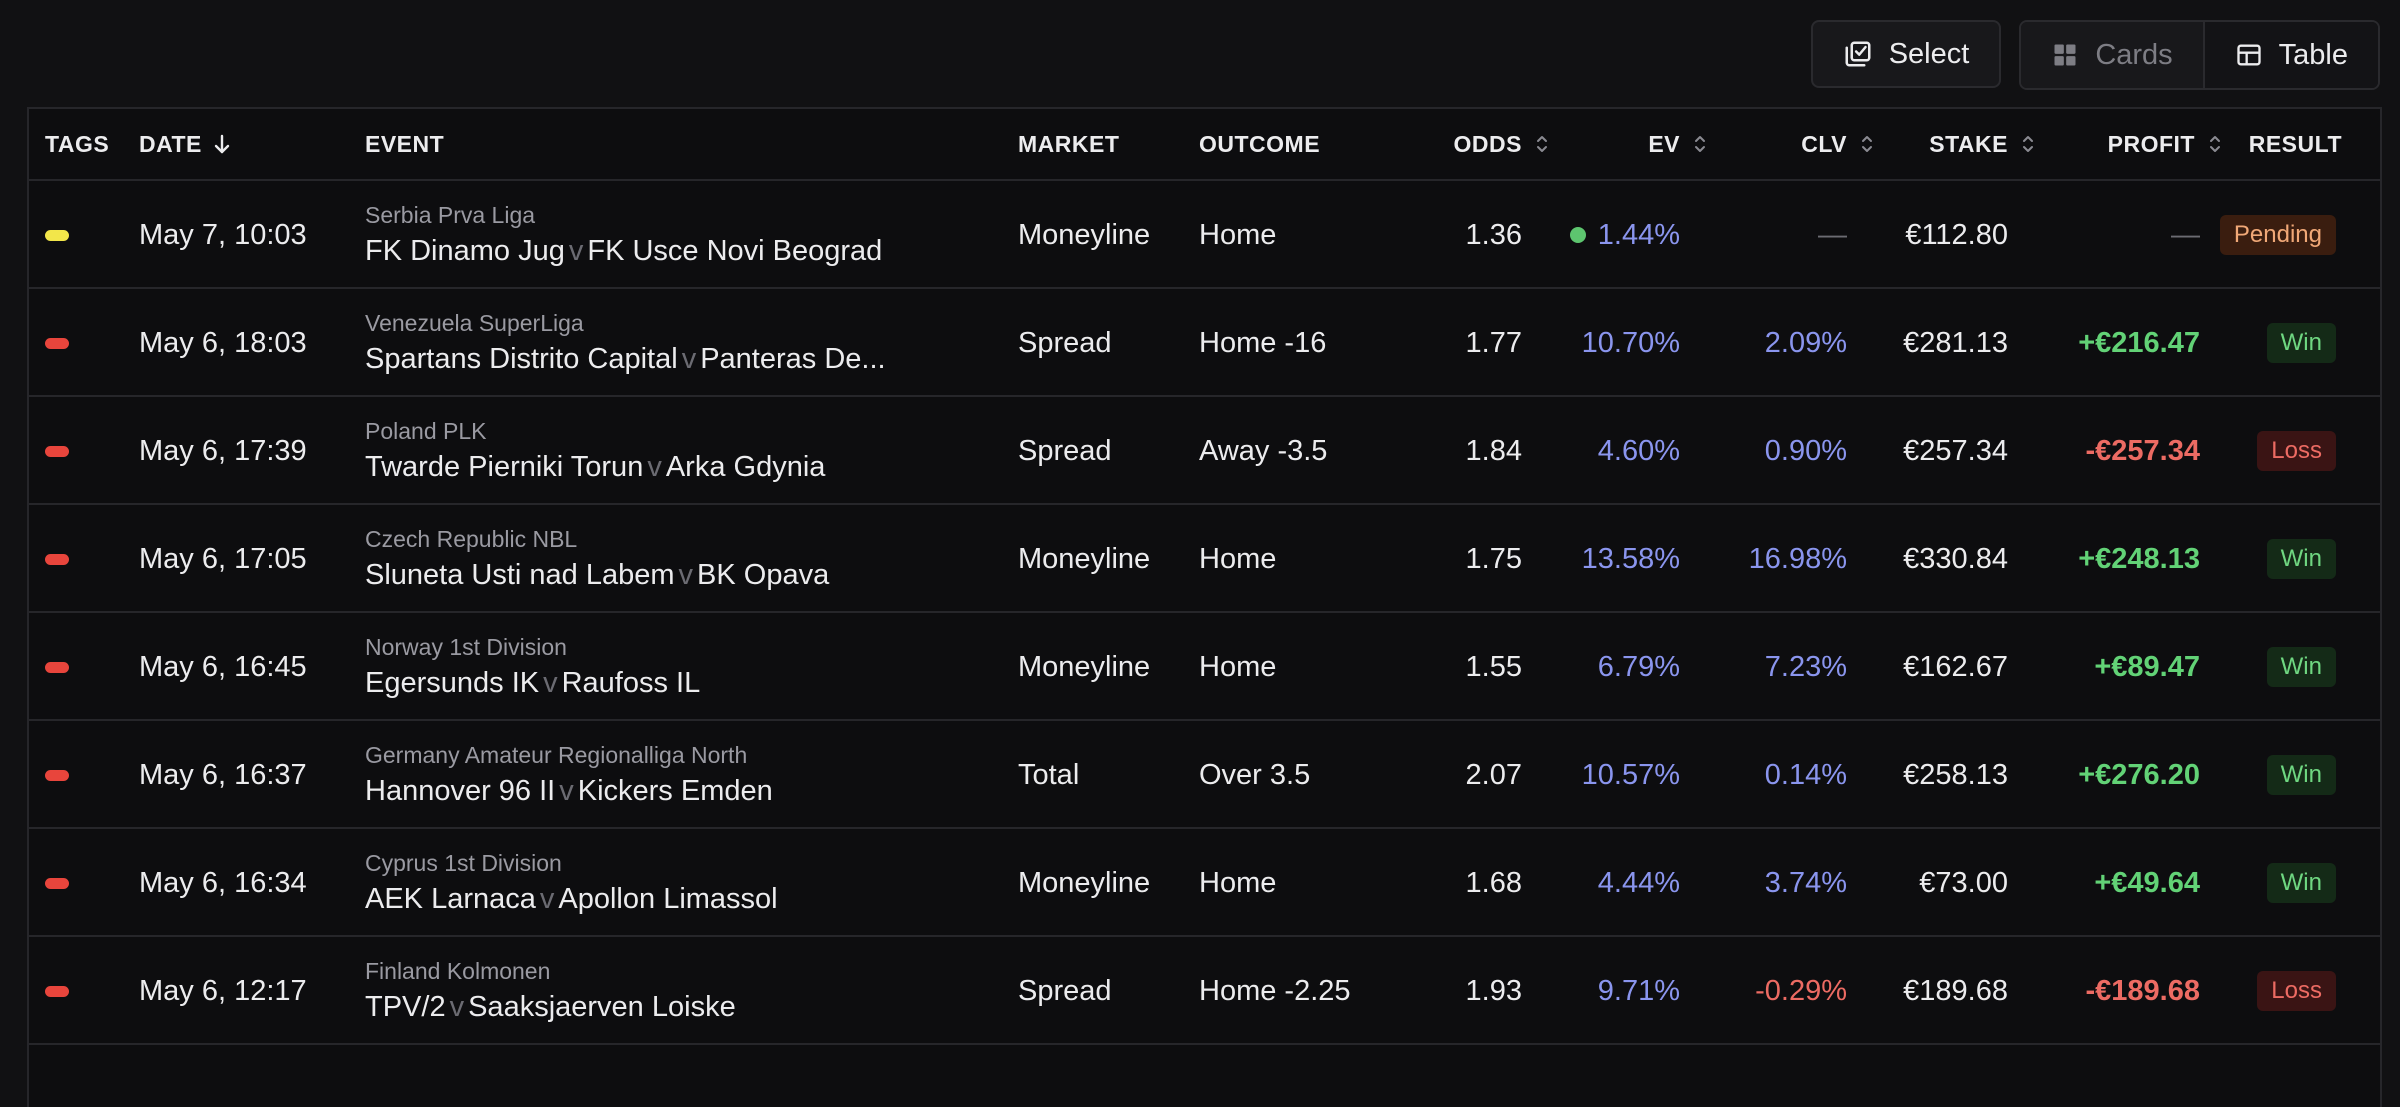  I want to click on profit-cell: —, so click(2185, 234).